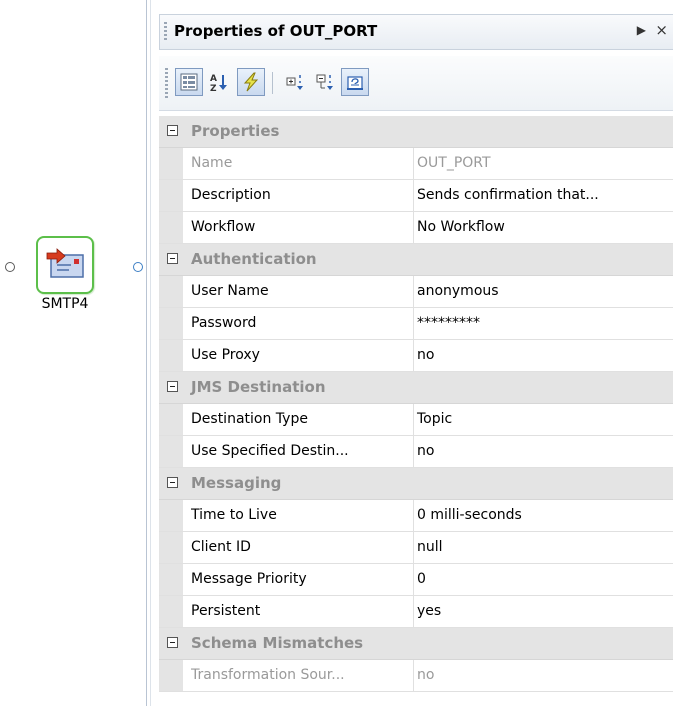  I want to click on property-name: Description, so click(231, 195).